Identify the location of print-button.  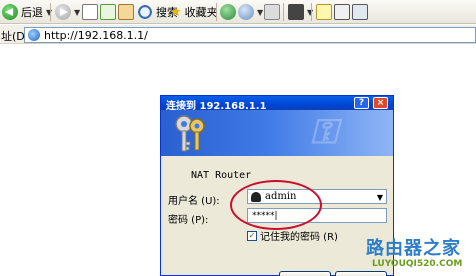
(272, 12).